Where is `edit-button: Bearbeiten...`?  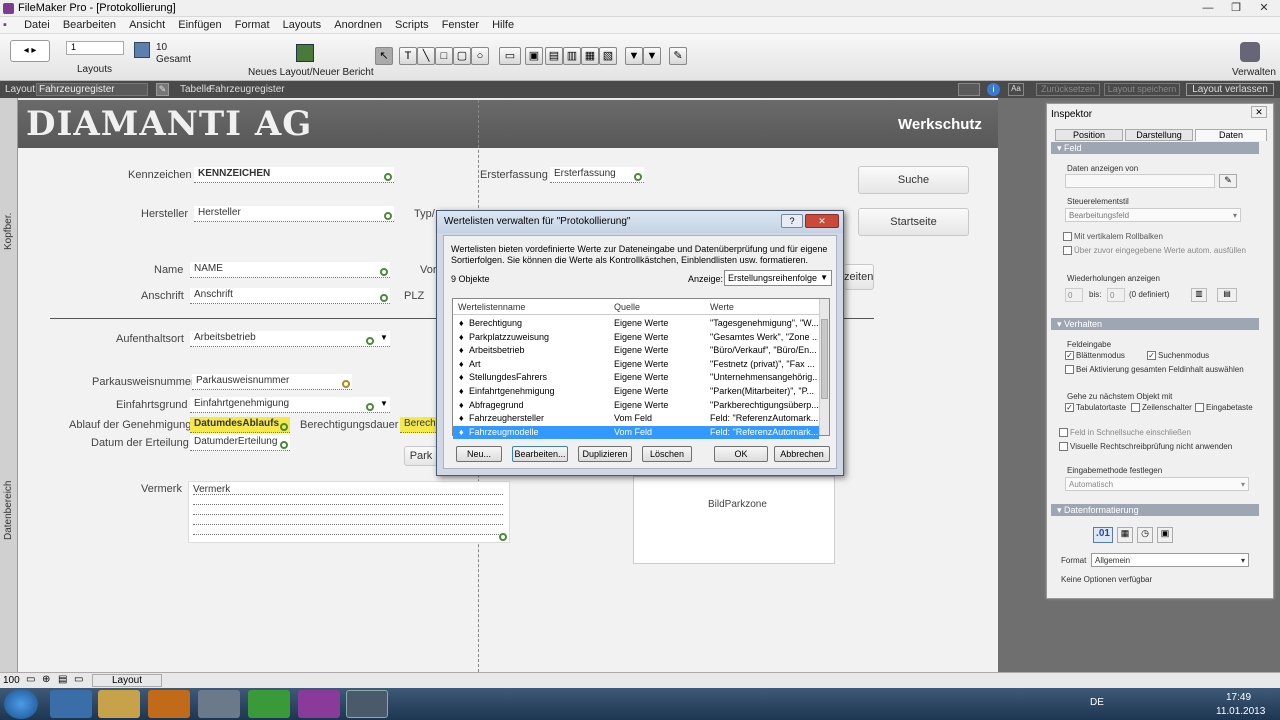 edit-button: Bearbeiten... is located at coordinates (540, 454).